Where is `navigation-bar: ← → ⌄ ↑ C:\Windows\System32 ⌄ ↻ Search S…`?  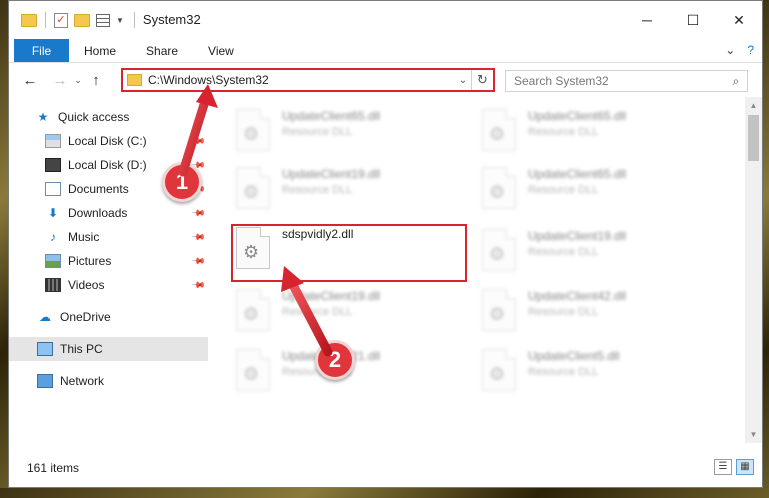
navigation-bar: ← → ⌄ ↑ C:\Windows\System32 ⌄ ↻ Search S… is located at coordinates (385, 80).